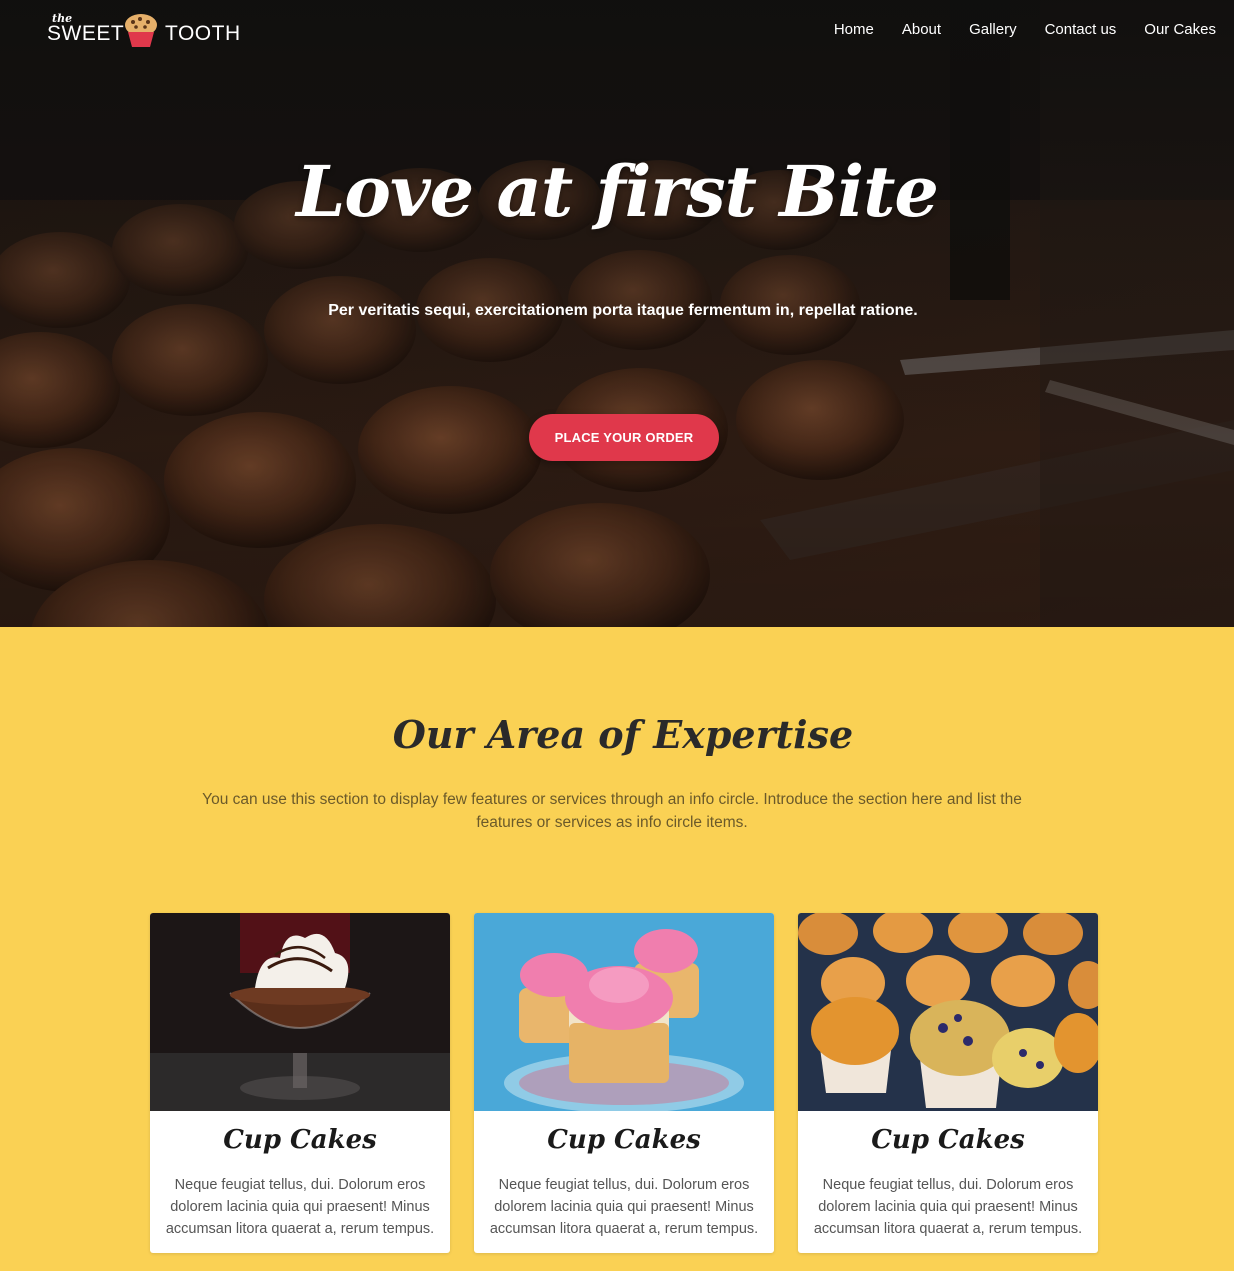  Describe the element at coordinates (624, 437) in the screenshot. I see `place-order-button: PLACE YOUR ORDER` at that location.